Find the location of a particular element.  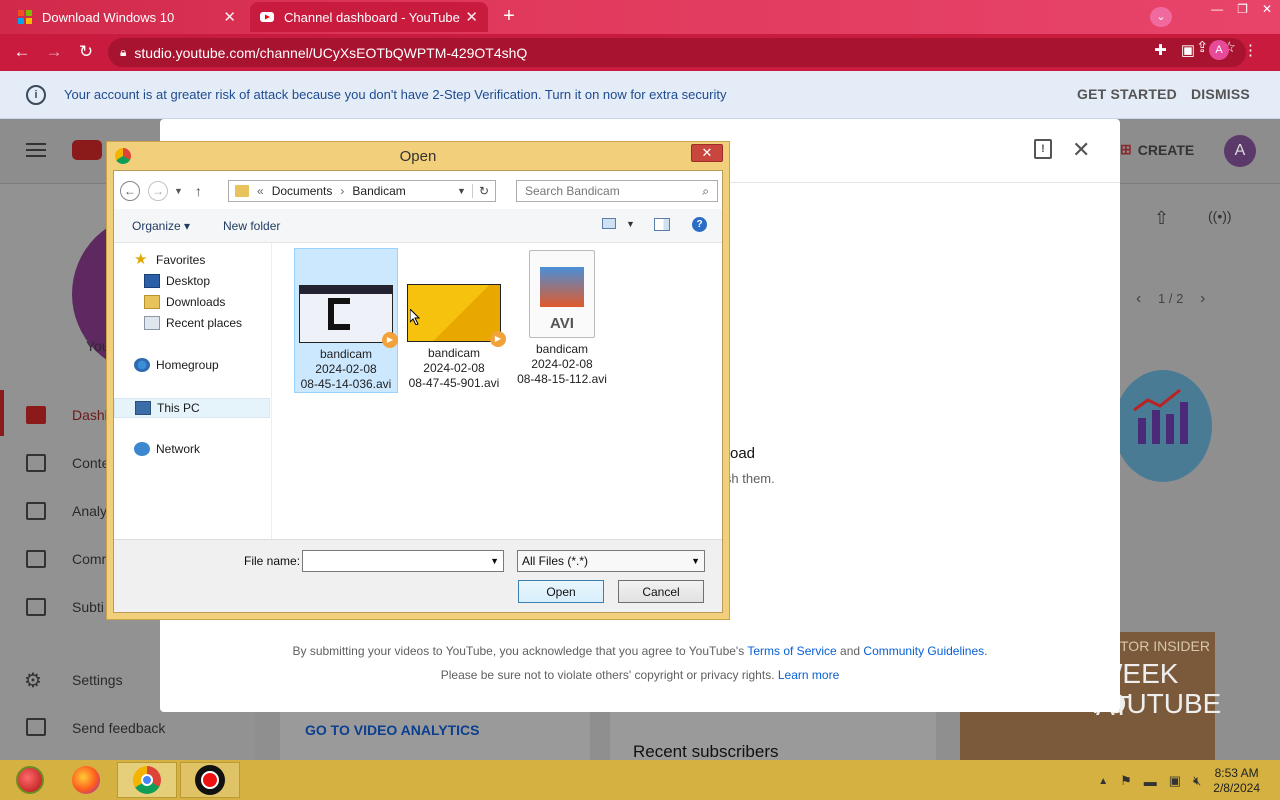

breadcrumb-bandicam: Bandicam is located at coordinates (378, 191).